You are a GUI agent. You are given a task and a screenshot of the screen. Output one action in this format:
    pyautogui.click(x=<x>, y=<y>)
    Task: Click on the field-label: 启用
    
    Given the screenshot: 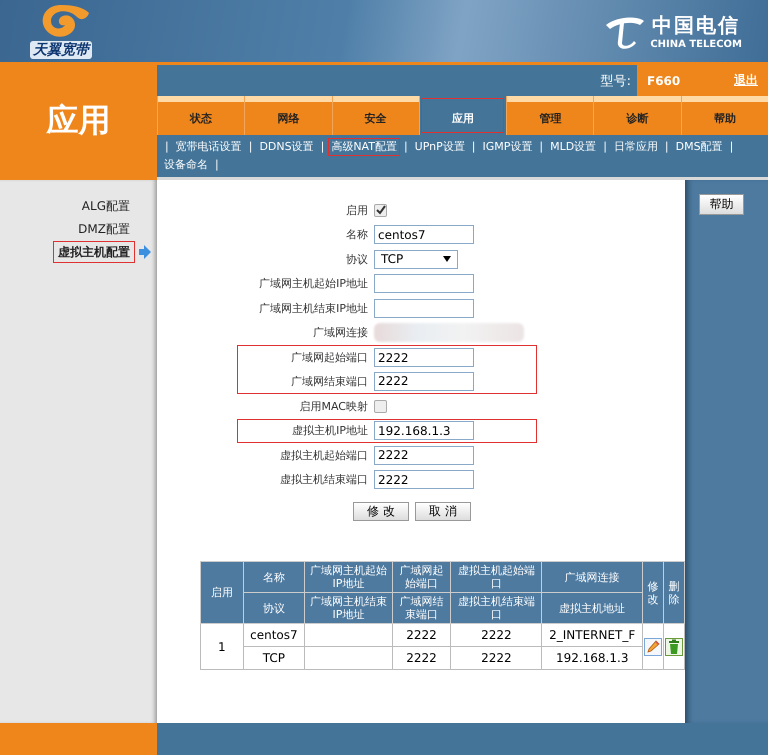 What is the action you would take?
    pyautogui.click(x=357, y=210)
    